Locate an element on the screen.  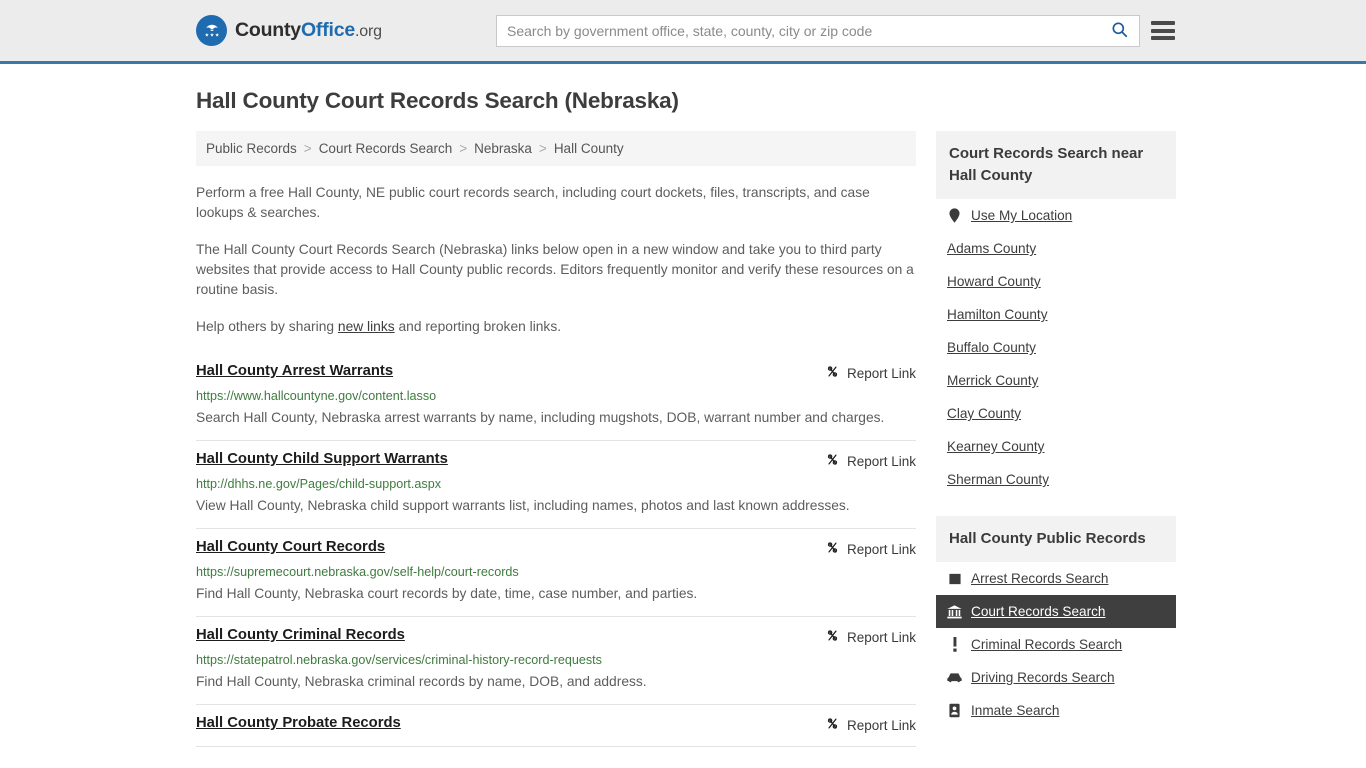
result-header: Hall County Probate Records Report Link is located at coordinates (556, 724).